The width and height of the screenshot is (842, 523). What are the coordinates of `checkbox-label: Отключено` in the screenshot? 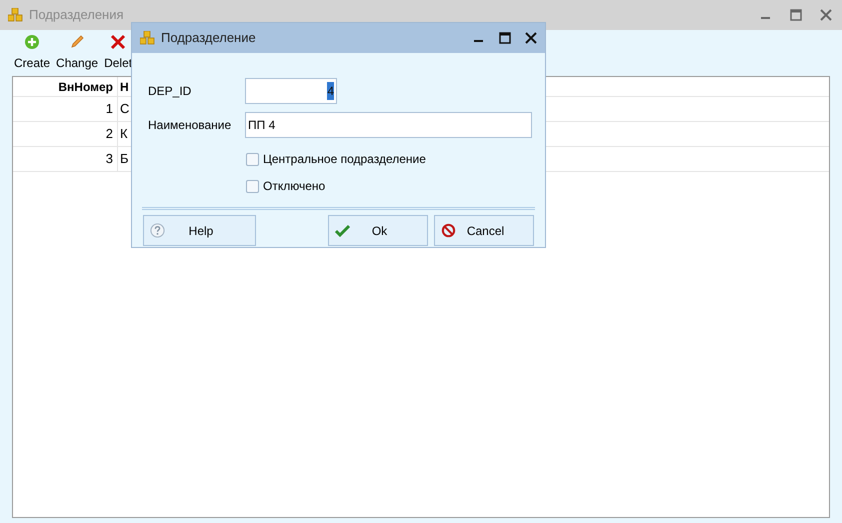 It's located at (294, 186).